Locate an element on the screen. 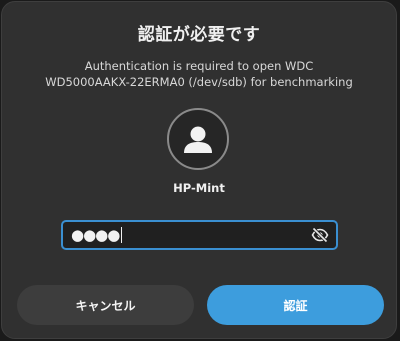 The height and width of the screenshot is (341, 400). dialog-title: 認証が必要です is located at coordinates (199, 35).